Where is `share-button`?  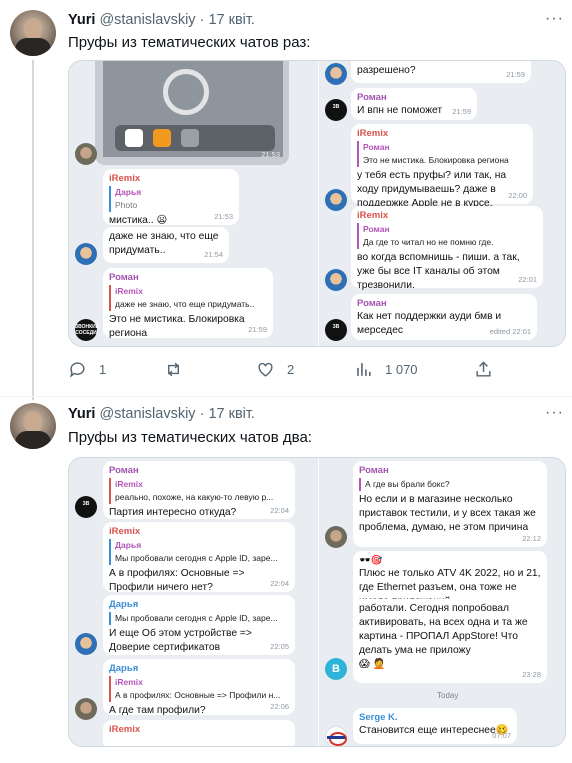 share-button is located at coordinates (489, 369).